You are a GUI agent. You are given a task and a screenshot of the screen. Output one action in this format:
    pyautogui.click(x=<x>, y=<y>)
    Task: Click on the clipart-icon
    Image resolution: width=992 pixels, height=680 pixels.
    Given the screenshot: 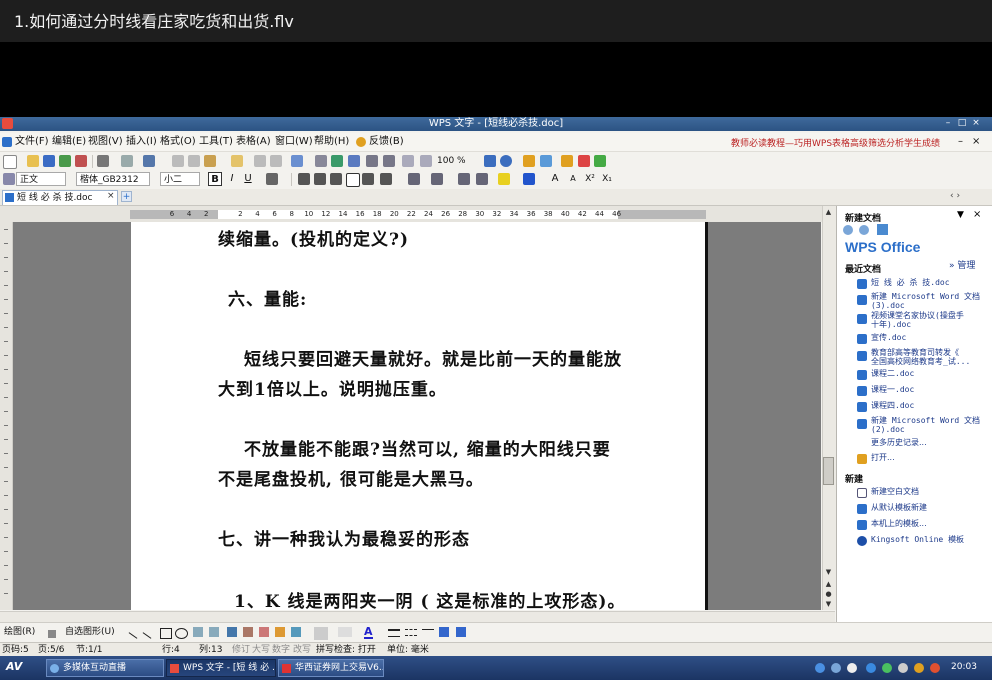 What is the action you would take?
    pyautogui.click(x=248, y=632)
    